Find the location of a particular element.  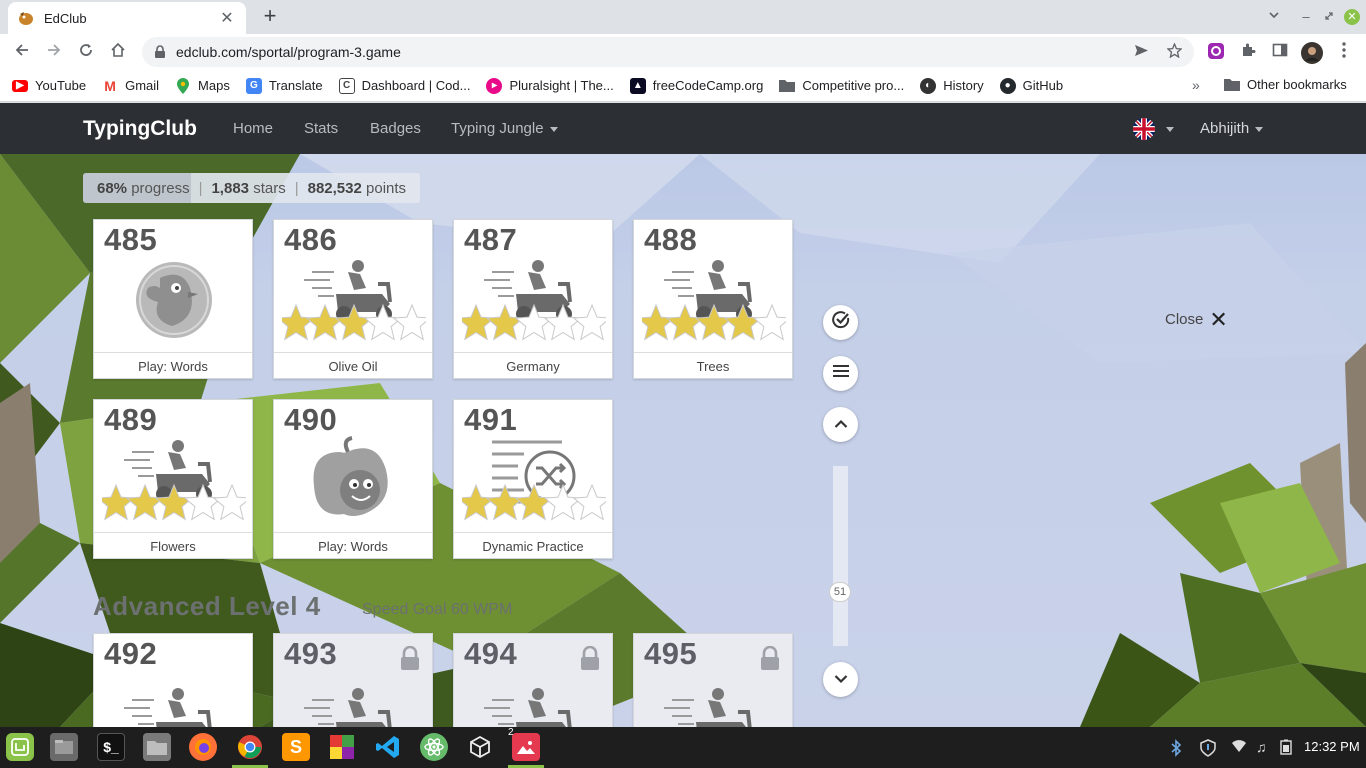

sublime-icon: S is located at coordinates (296, 747).